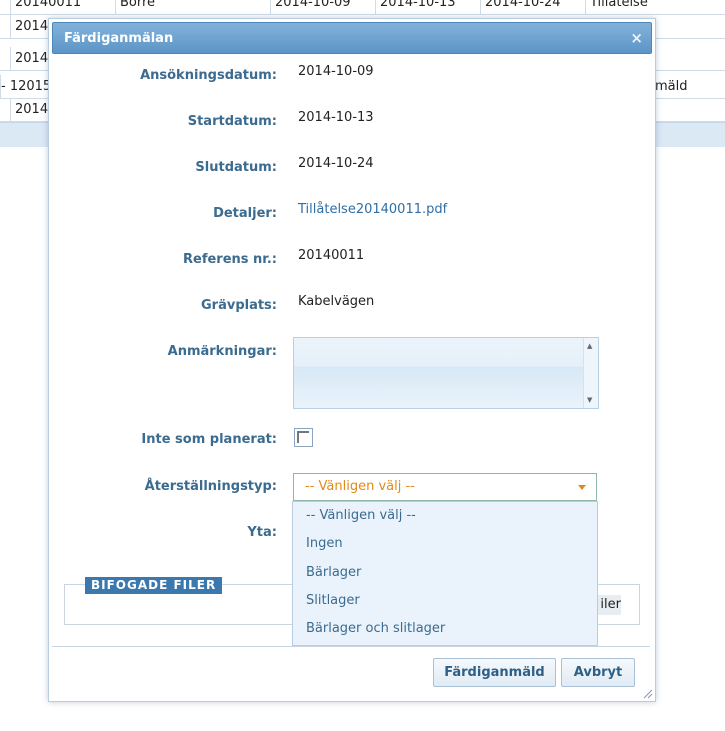 The image size is (725, 731). Describe the element at coordinates (598, 672) in the screenshot. I see `cancel-button: Avbryt` at that location.